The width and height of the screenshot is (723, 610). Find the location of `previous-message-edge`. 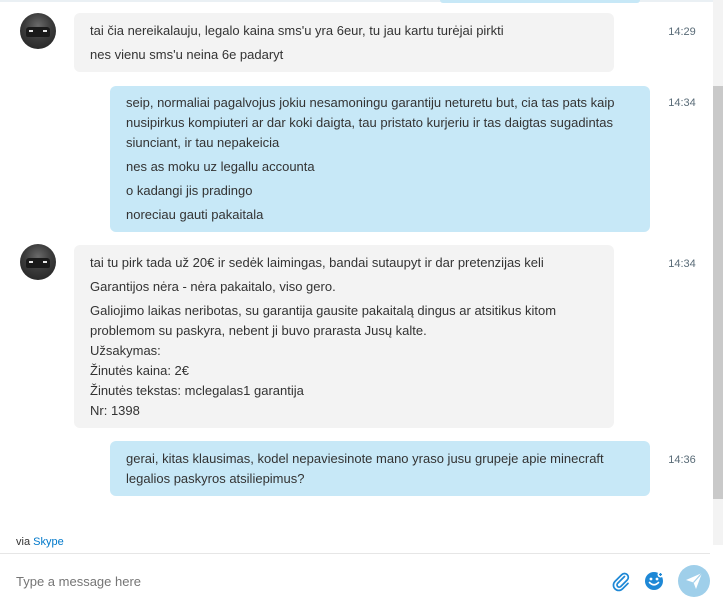

previous-message-edge is located at coordinates (540, 1).